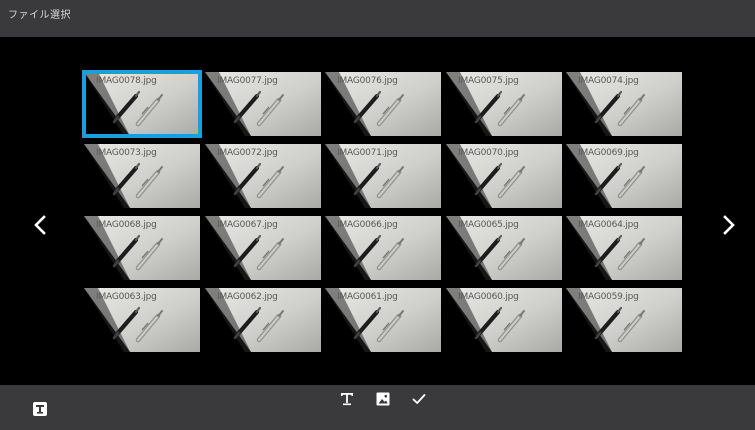 The image size is (755, 430). Describe the element at coordinates (247, 297) in the screenshot. I see `file-name-label: IMAG0062.jpg` at that location.